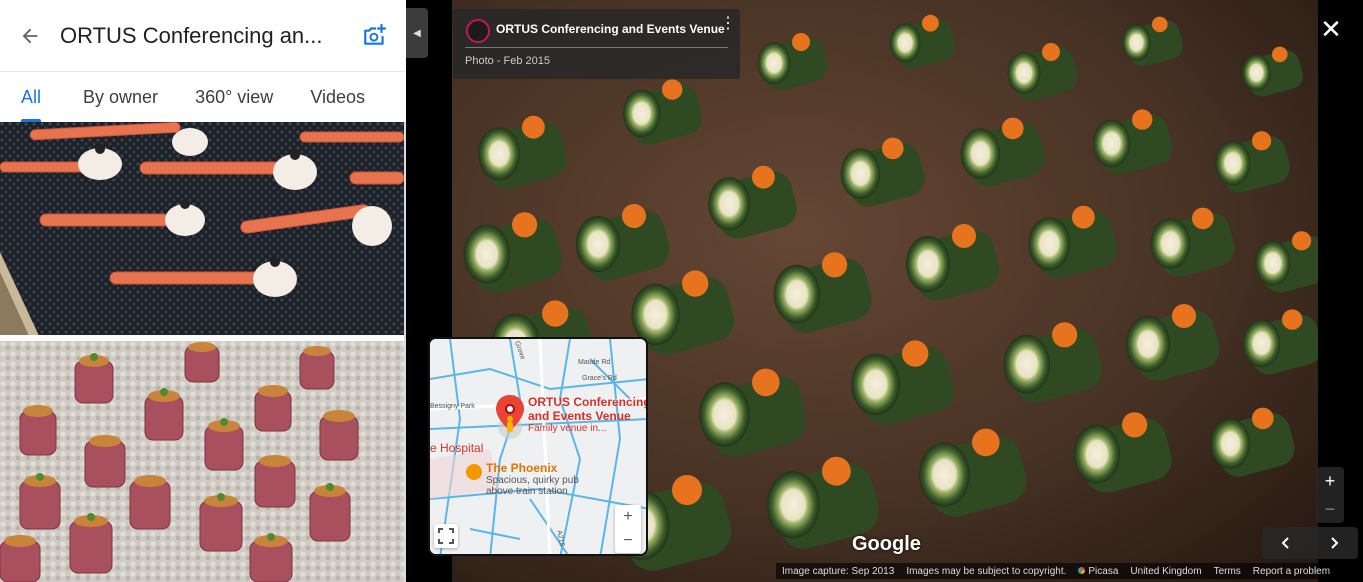 The image size is (1363, 582). Describe the element at coordinates (986, 571) in the screenshot. I see `copyright-notice: Images may be subject to copyright.` at that location.